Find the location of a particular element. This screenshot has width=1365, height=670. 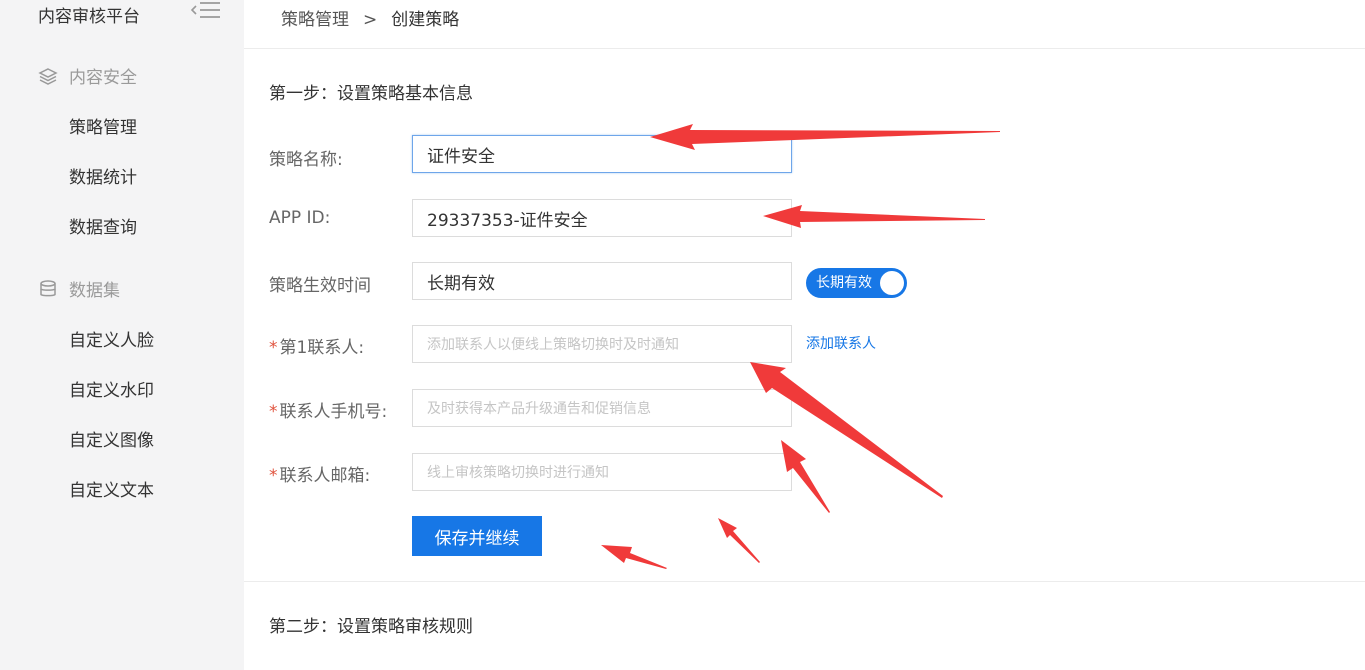

arrow-to-save-button is located at coordinates (634, 557).